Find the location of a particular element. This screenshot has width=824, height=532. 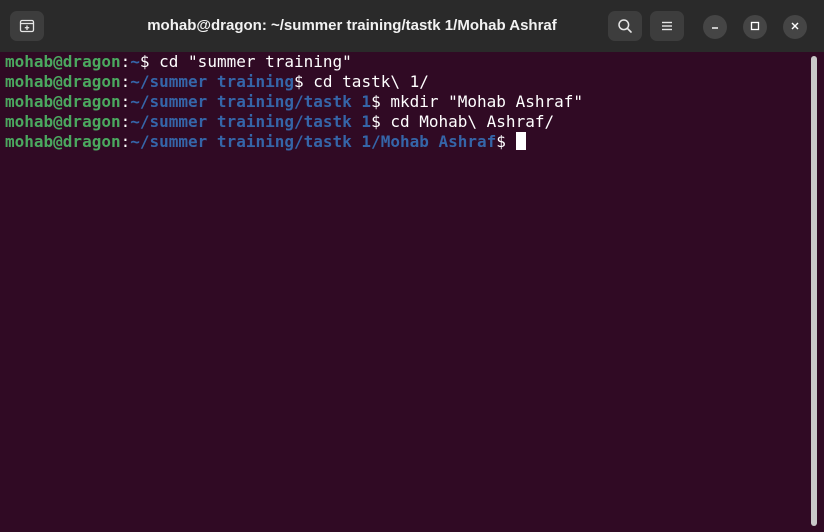

minimize-icon is located at coordinates (715, 27).